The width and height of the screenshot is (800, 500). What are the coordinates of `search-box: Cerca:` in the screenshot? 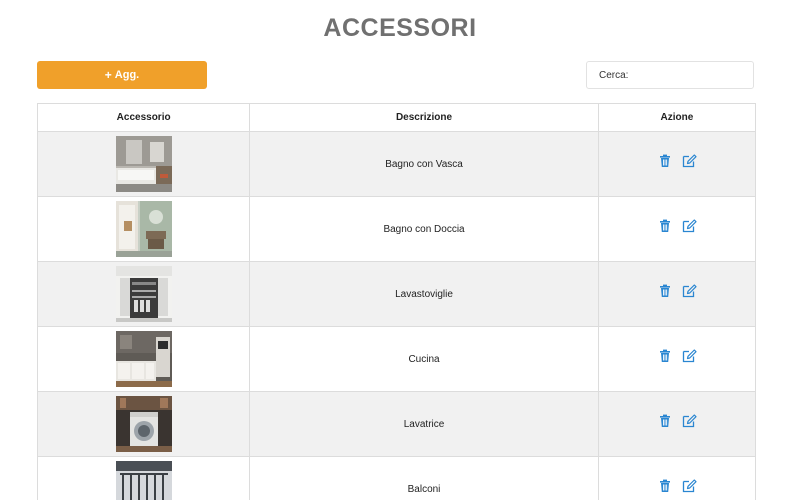 It's located at (670, 75).